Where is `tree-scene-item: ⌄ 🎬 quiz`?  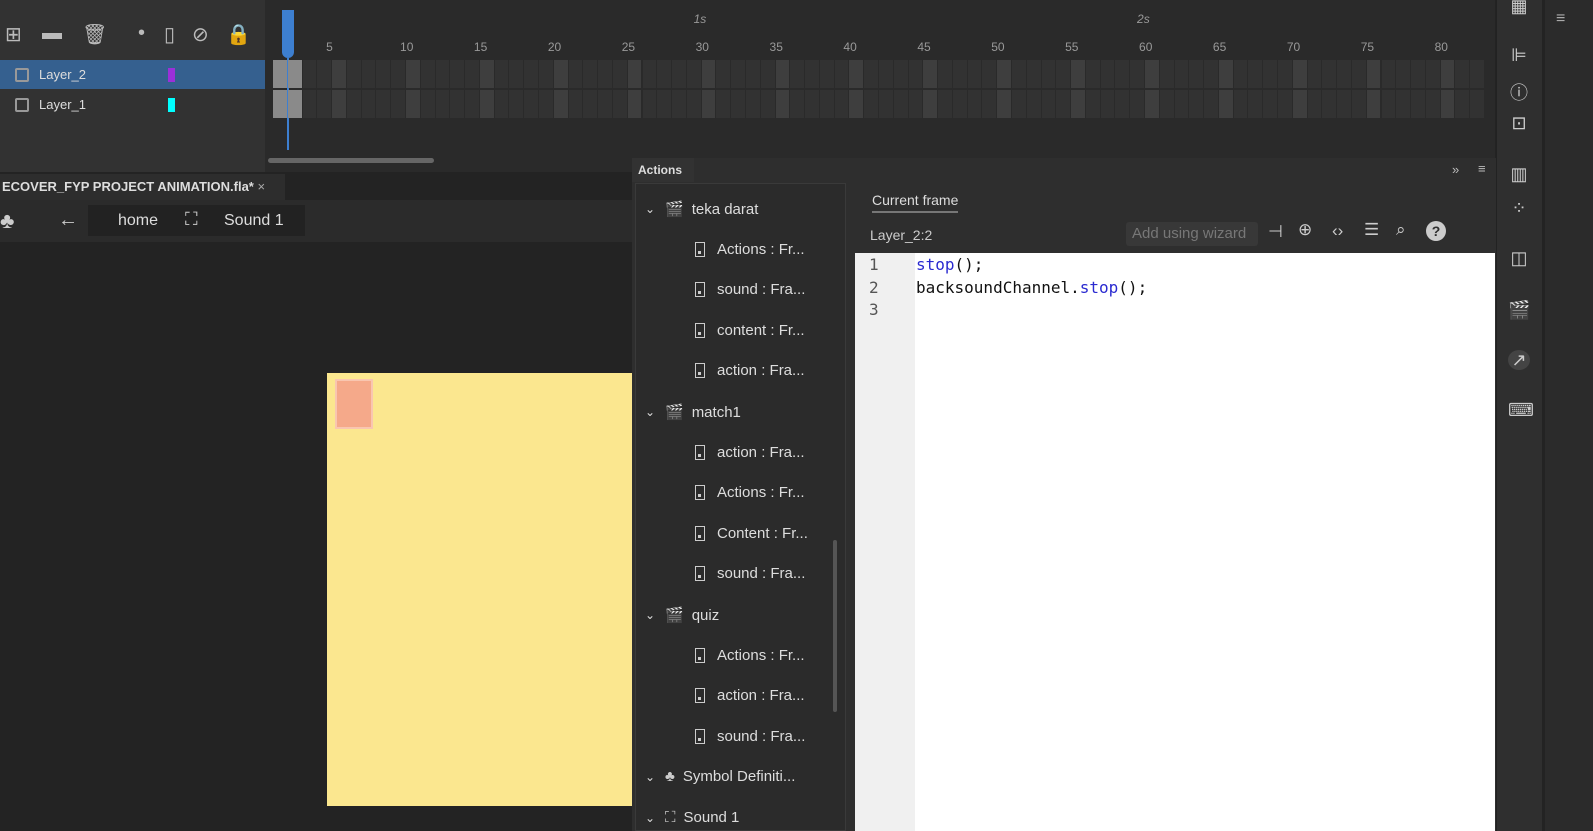
tree-scene-item: ⌄ 🎬 quiz is located at coordinates (677, 615).